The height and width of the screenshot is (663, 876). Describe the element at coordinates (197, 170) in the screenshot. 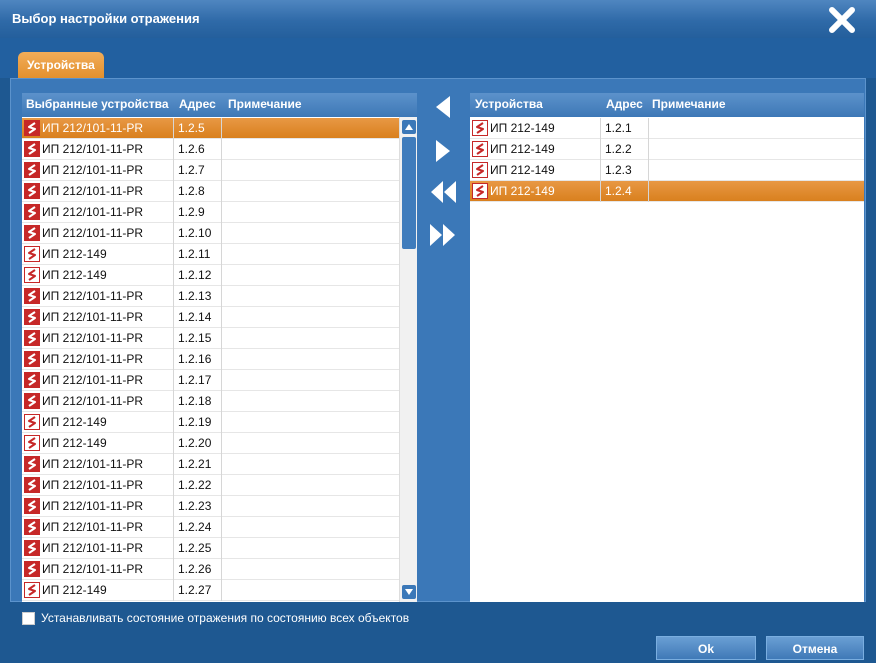

I see `device-address: 1.2.7` at that location.